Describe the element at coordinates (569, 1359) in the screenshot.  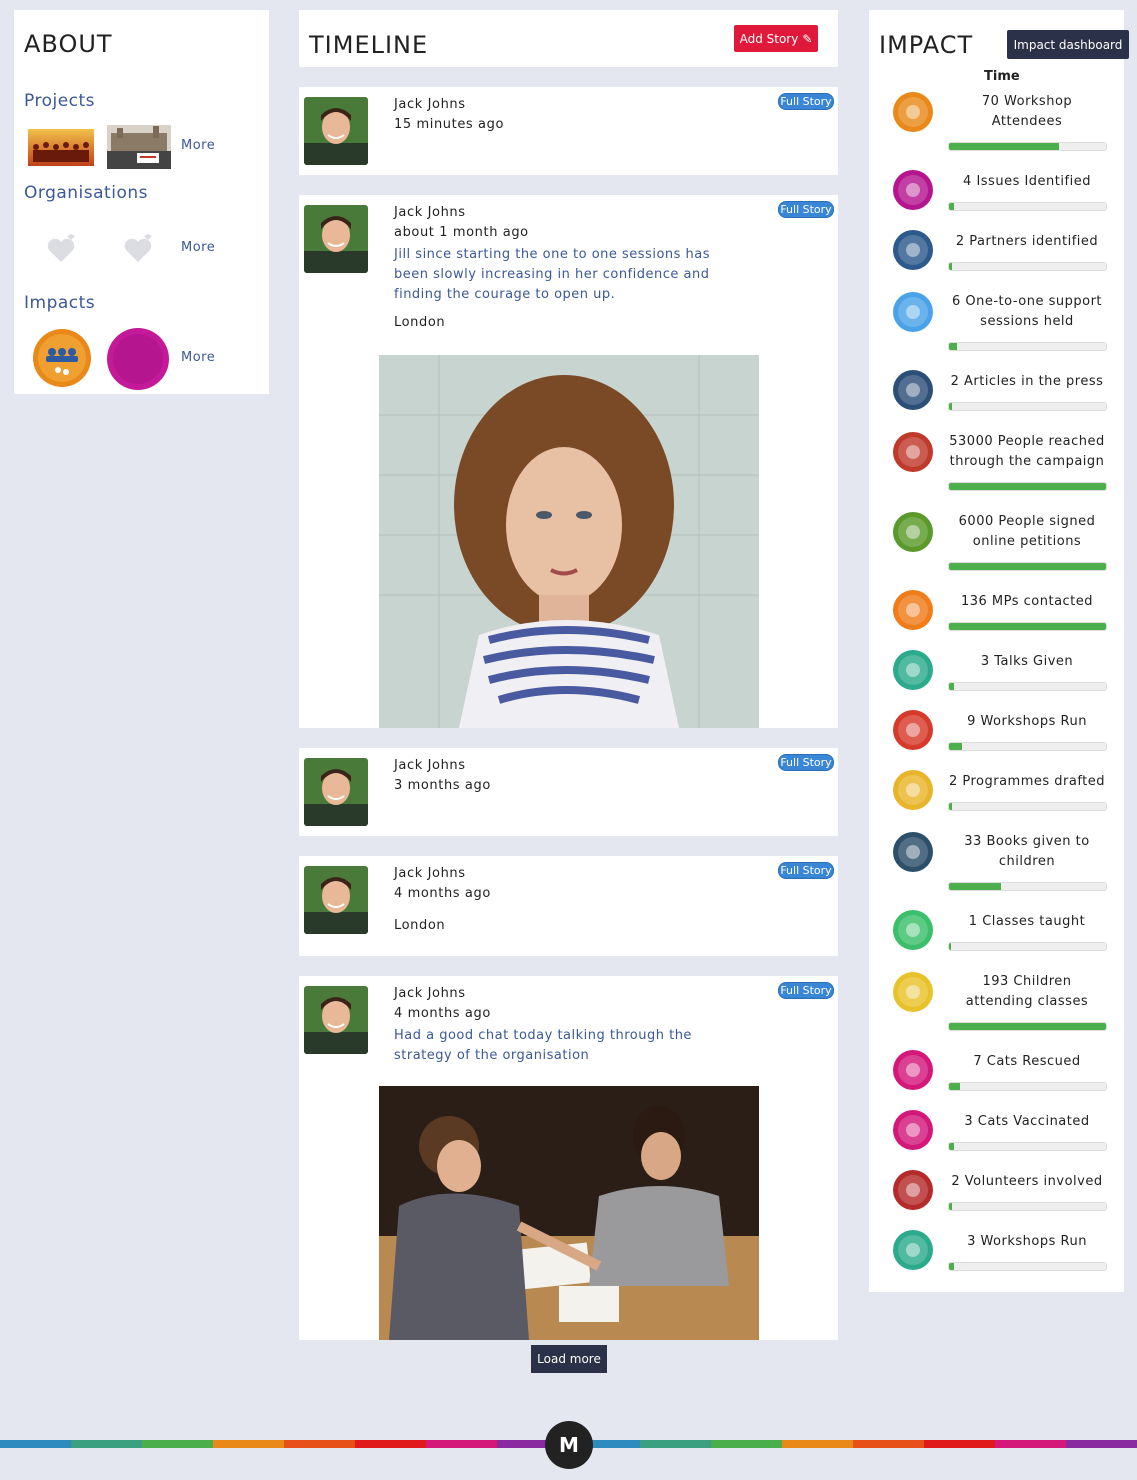
I see `load-more-button: Load more` at that location.